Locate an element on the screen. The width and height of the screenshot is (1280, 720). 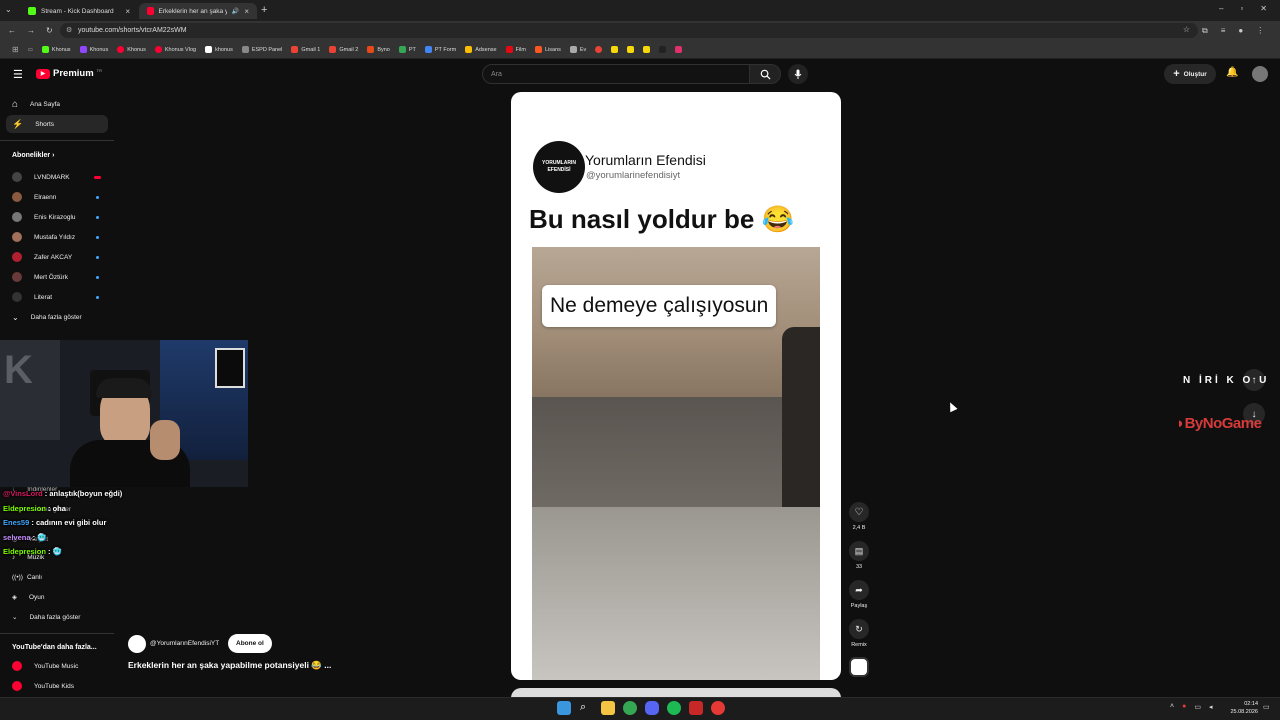
bookmark-item: Adsense is located at coordinates (481, 49).